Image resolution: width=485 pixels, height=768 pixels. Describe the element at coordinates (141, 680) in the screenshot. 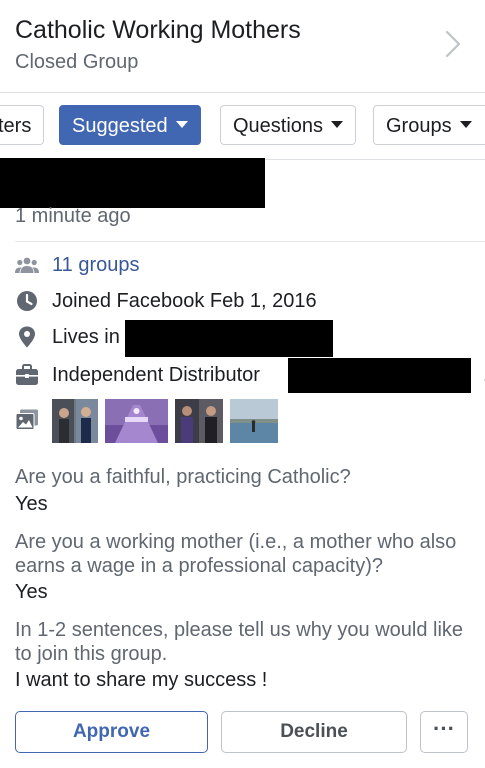

I see `answer-3: I want to share my success !` at that location.